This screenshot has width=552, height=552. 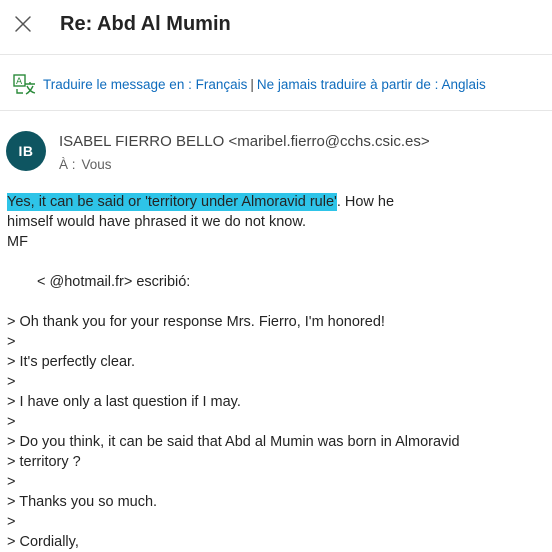 What do you see at coordinates (97, 164) in the screenshot?
I see `recipient-name: Vous` at bounding box center [97, 164].